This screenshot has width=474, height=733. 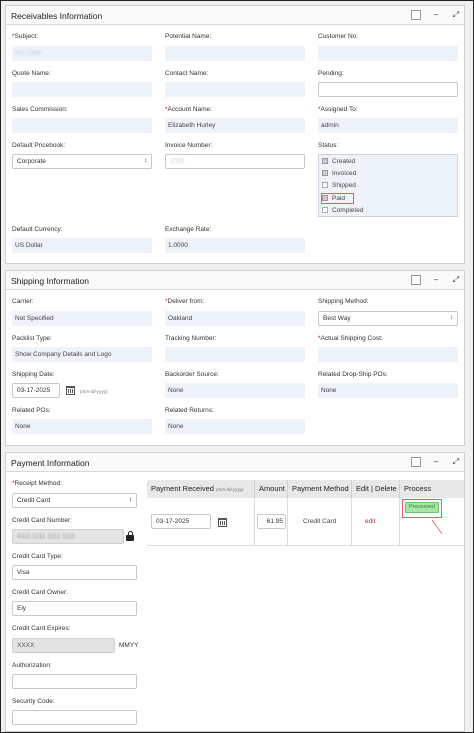 I want to click on returns-label: Related Returns:, so click(x=189, y=410).